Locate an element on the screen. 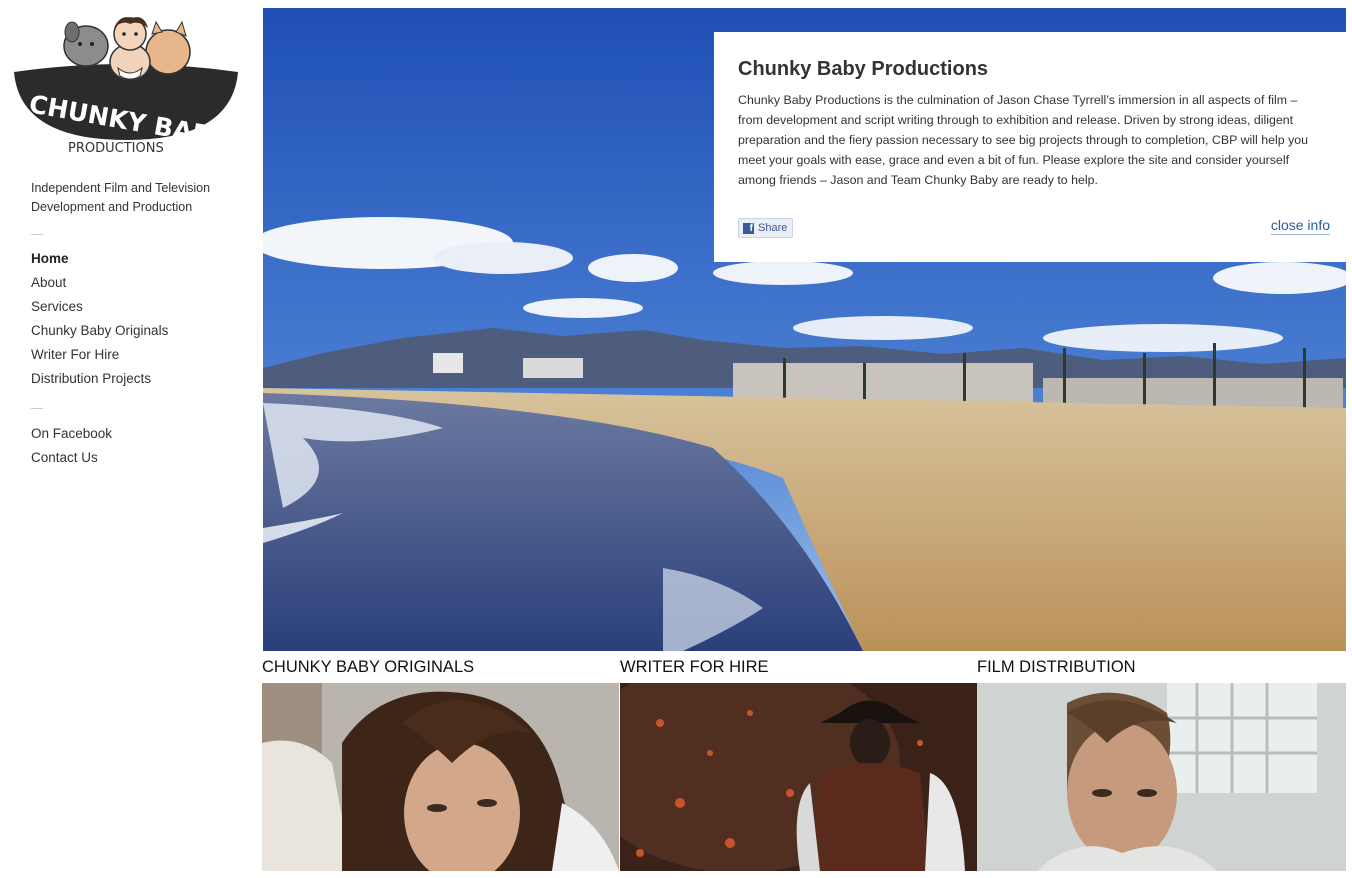  tile-title: FILM DISTRIBUTION is located at coordinates (1161, 668).